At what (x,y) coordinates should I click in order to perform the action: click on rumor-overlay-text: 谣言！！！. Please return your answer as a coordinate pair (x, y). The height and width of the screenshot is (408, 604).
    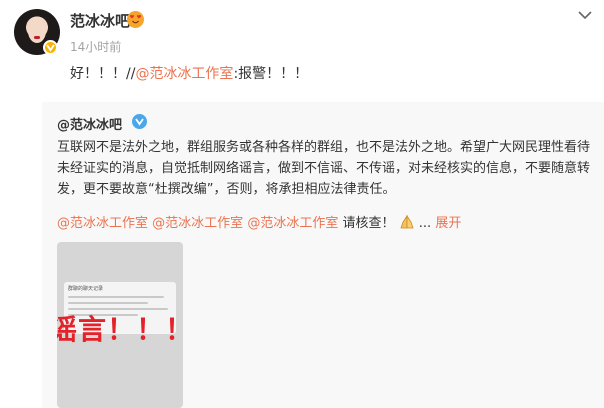
    Looking at the image, I should click on (120, 329).